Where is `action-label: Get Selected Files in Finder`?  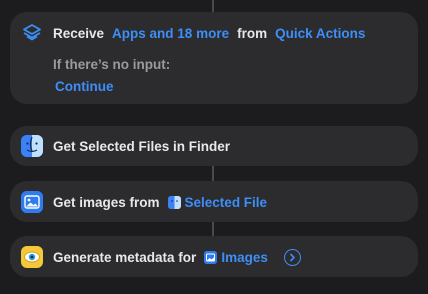 action-label: Get Selected Files in Finder is located at coordinates (142, 146).